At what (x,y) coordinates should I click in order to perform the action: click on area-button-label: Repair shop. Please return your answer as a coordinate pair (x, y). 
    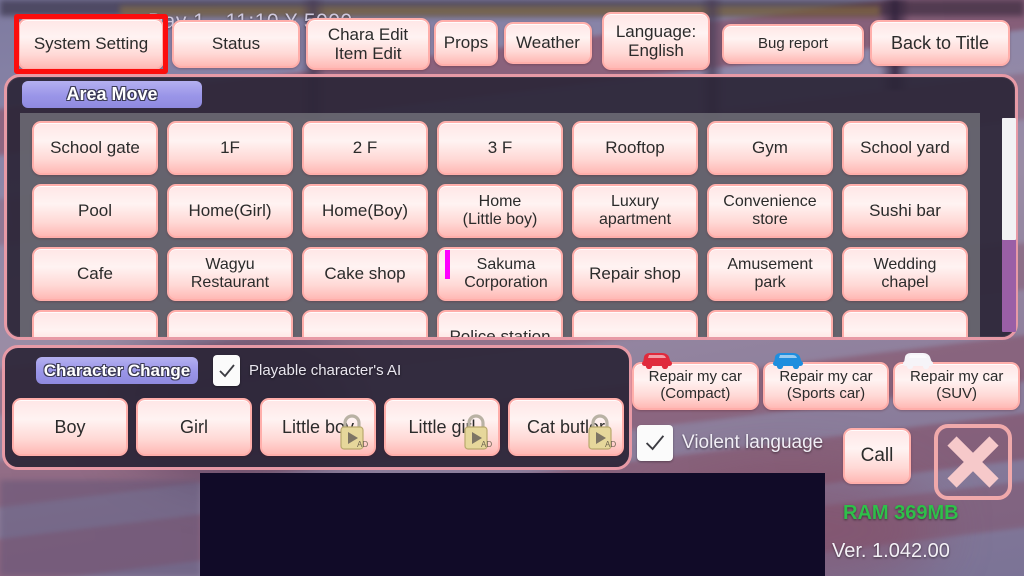
    Looking at the image, I should click on (635, 274).